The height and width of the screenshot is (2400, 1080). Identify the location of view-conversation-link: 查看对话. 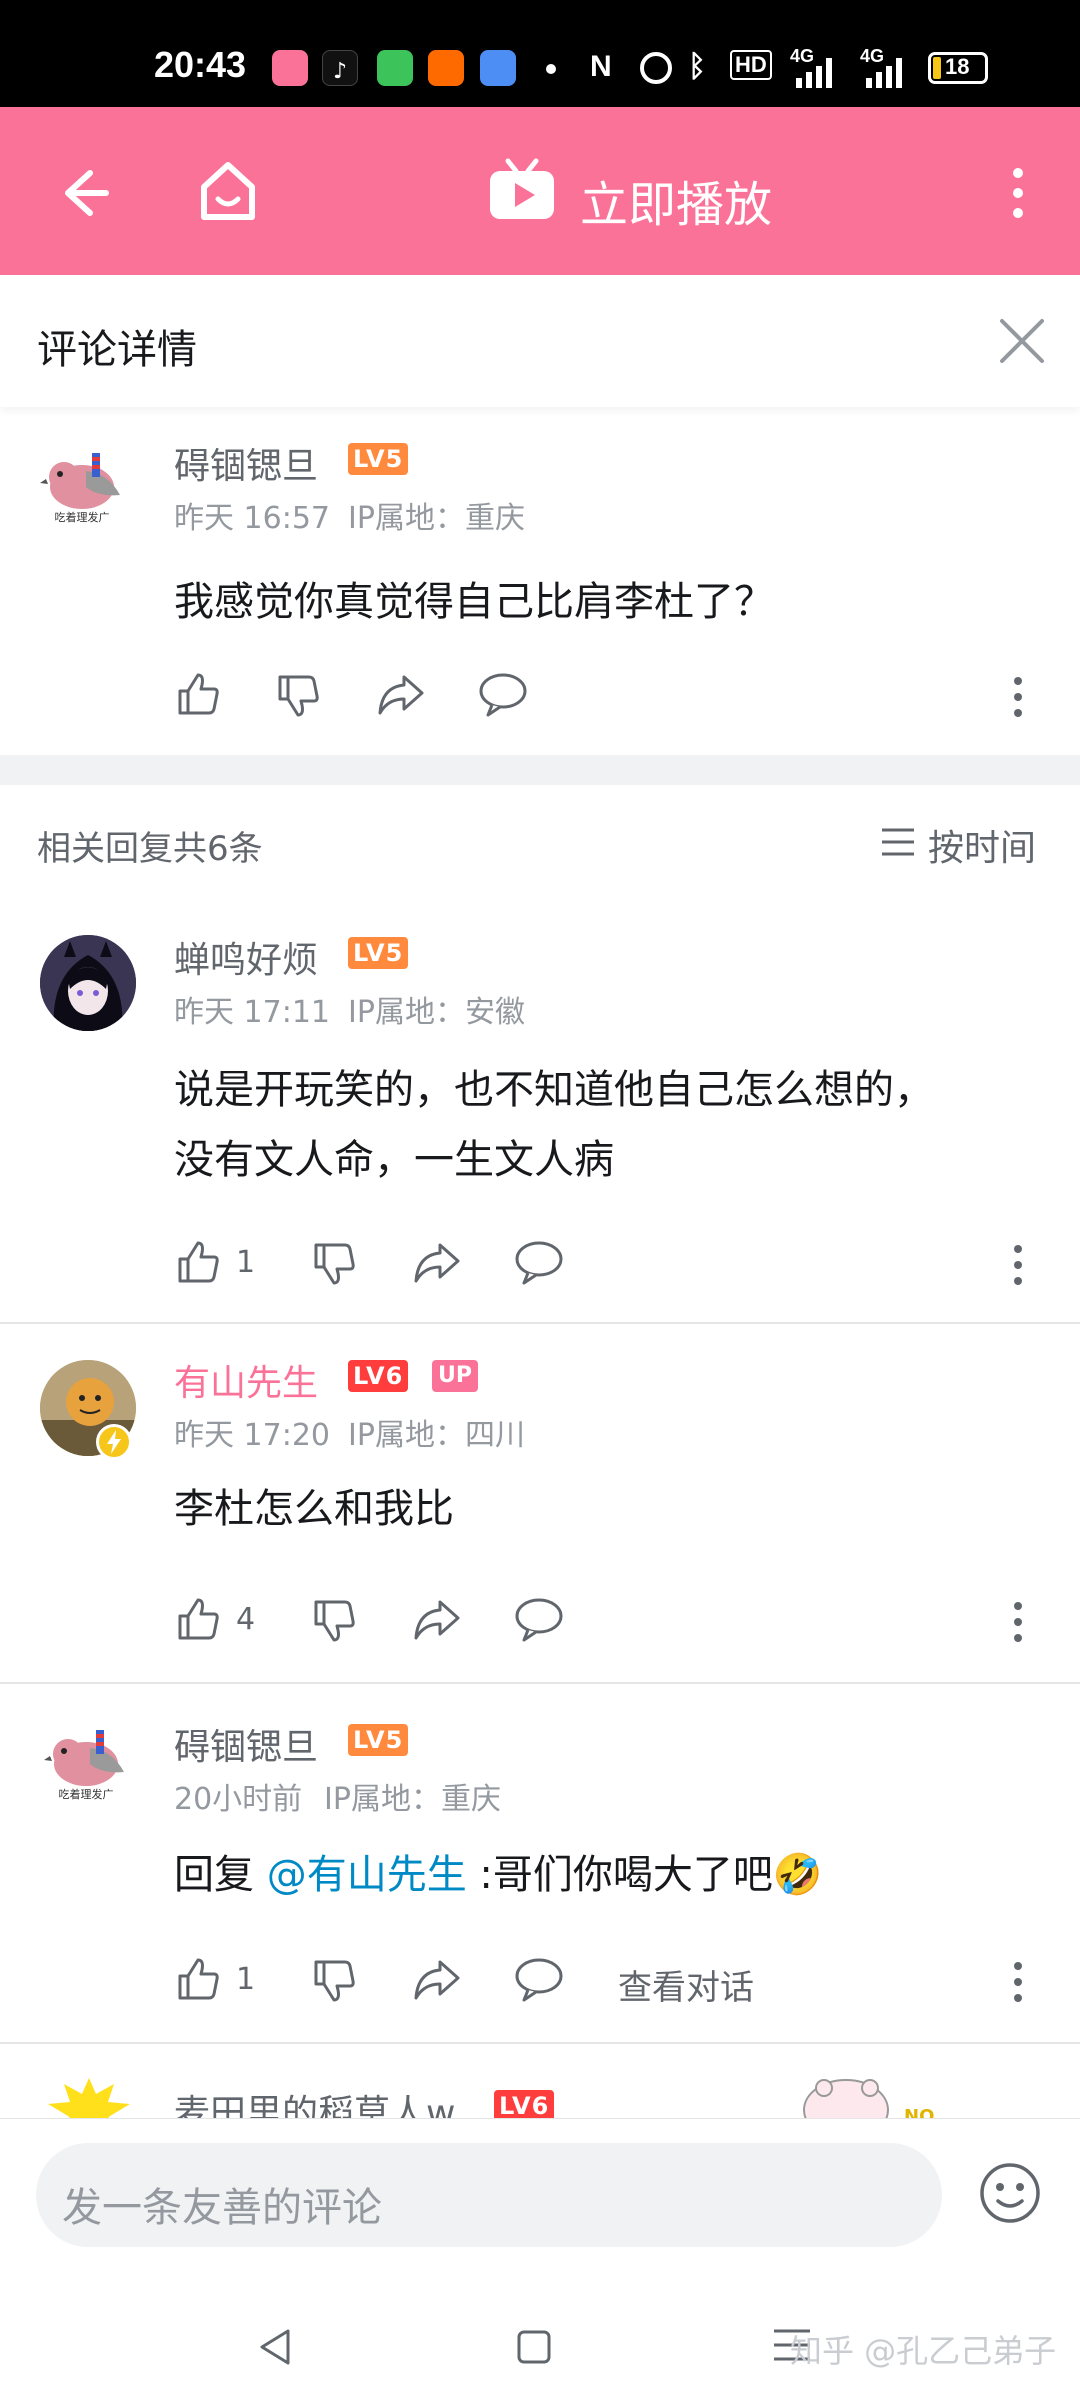
(686, 1984).